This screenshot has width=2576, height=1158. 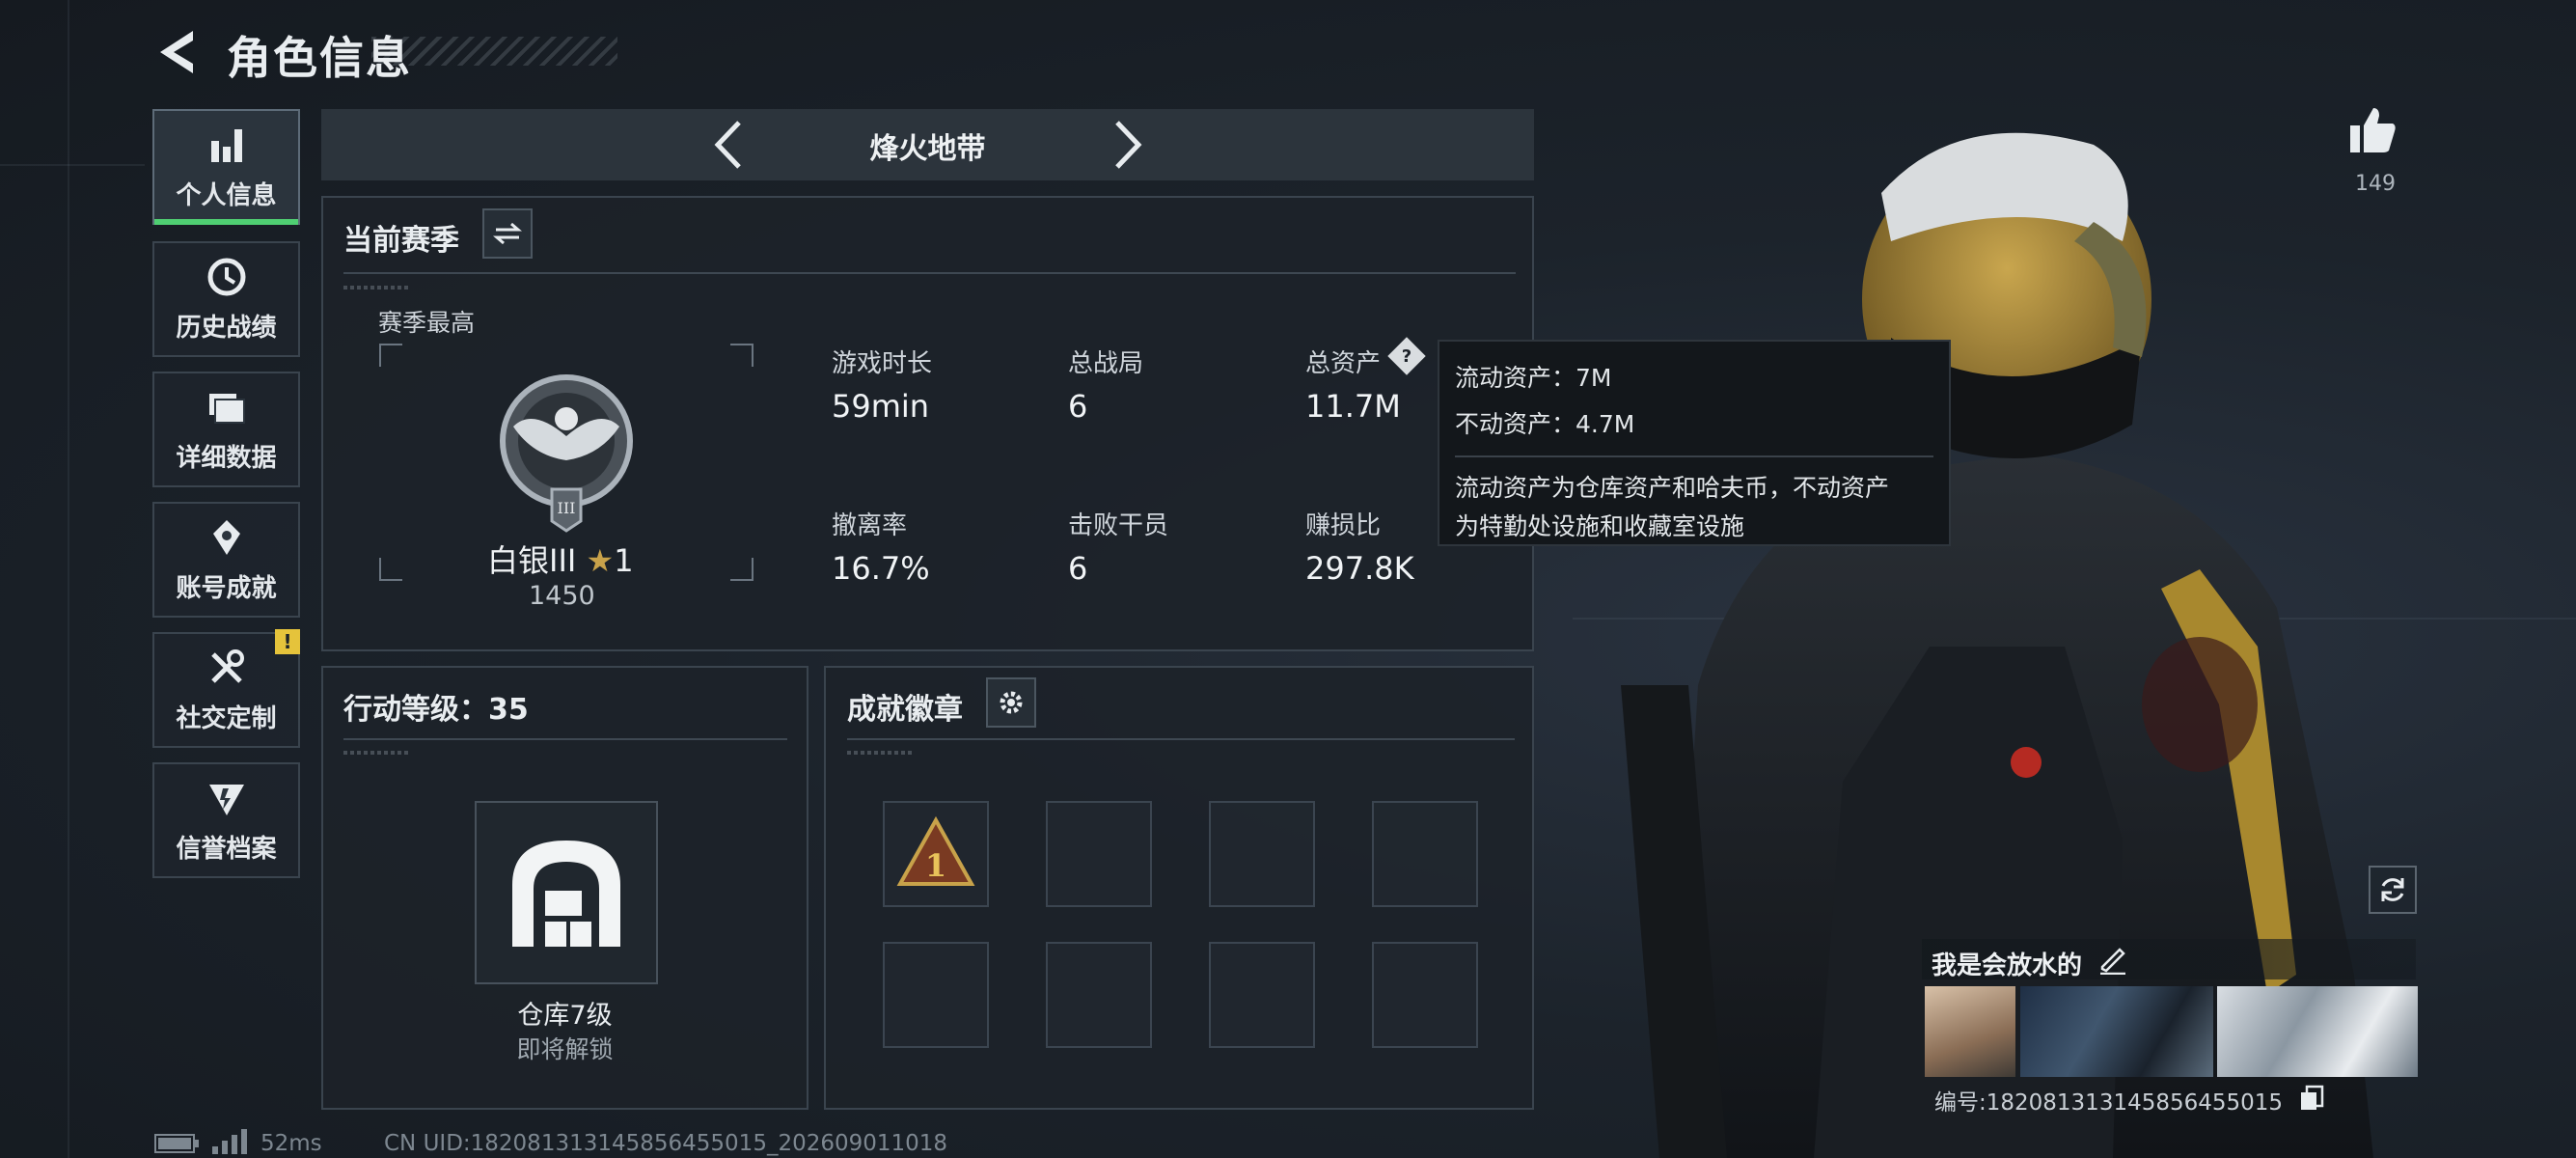 I want to click on stat-value: 16.7%, so click(x=881, y=568).